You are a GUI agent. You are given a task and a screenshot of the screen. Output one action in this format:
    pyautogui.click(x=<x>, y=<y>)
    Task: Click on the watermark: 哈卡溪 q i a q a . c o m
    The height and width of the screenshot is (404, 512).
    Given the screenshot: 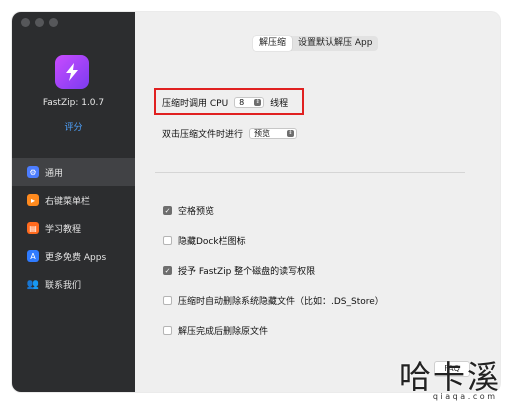 What is the action you would take?
    pyautogui.click(x=415, y=378)
    